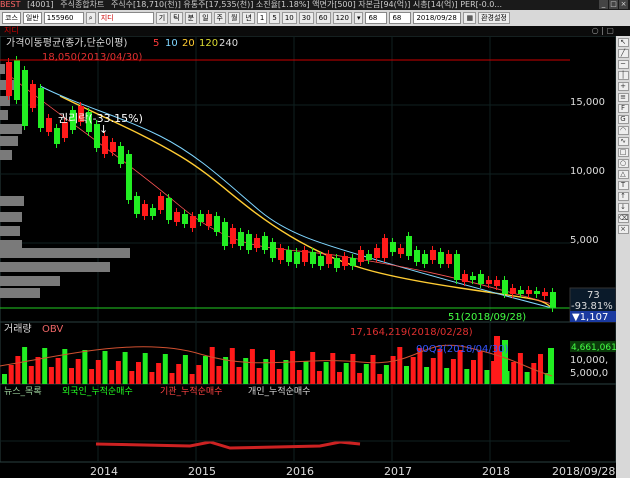 The height and width of the screenshot is (478, 630). Describe the element at coordinates (97, 391) in the screenshot. I see `legend-foreign: 외국인_누적순매수` at that location.